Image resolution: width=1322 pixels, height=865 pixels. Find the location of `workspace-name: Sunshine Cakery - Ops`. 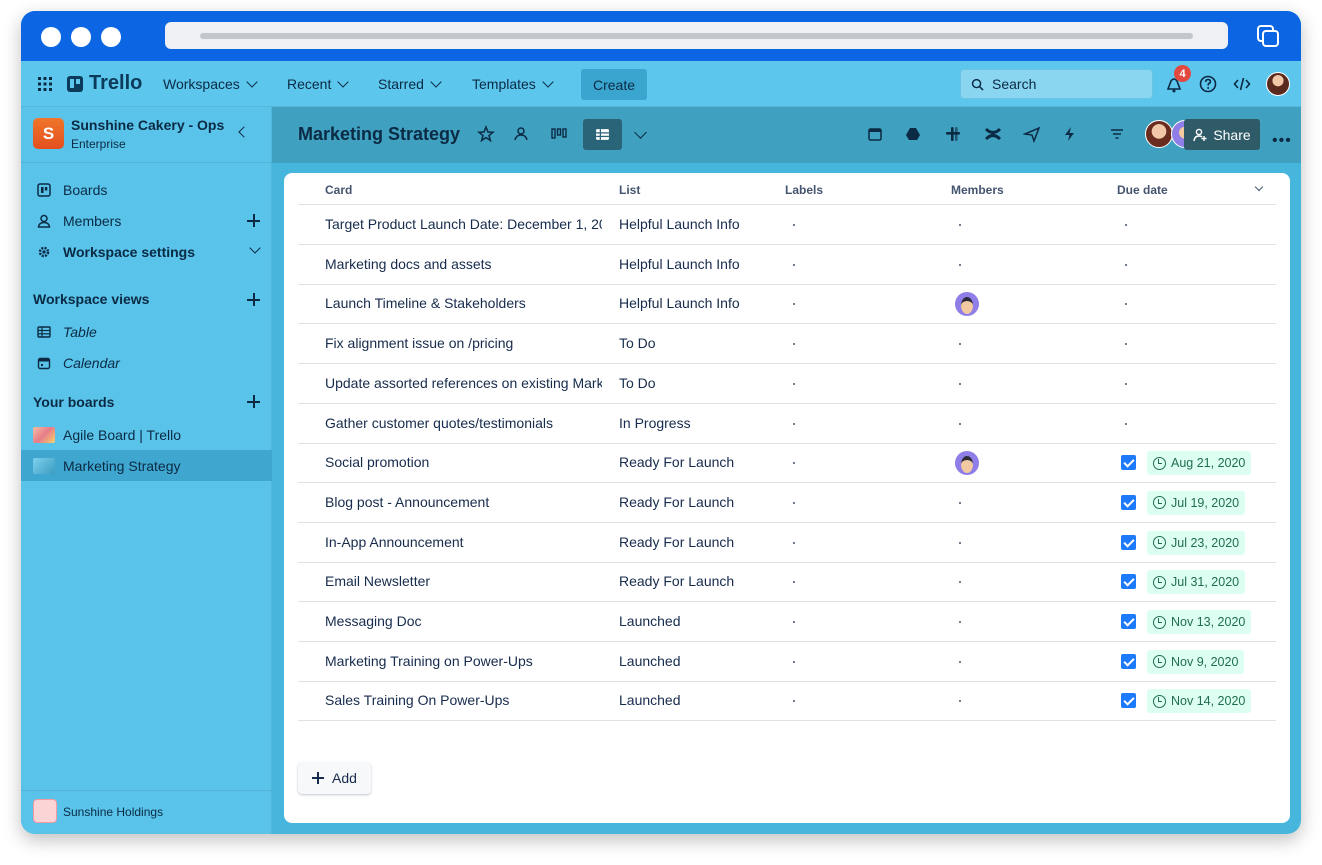

workspace-name: Sunshine Cakery - Ops is located at coordinates (147, 125).